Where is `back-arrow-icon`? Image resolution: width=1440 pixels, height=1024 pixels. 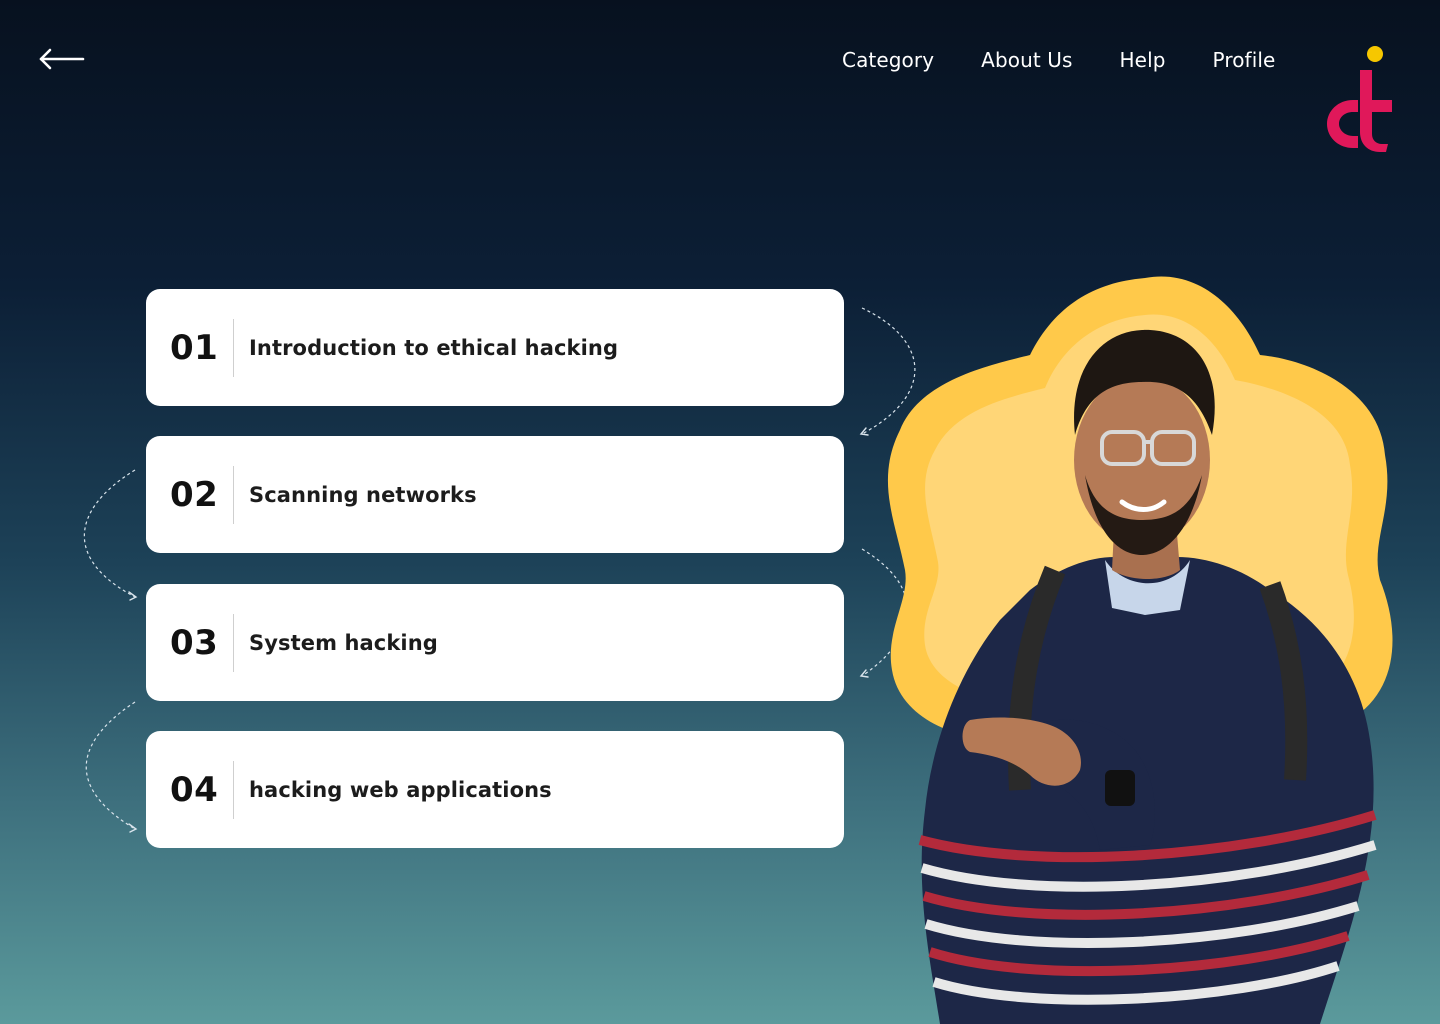
back-arrow-icon is located at coordinates (62, 59).